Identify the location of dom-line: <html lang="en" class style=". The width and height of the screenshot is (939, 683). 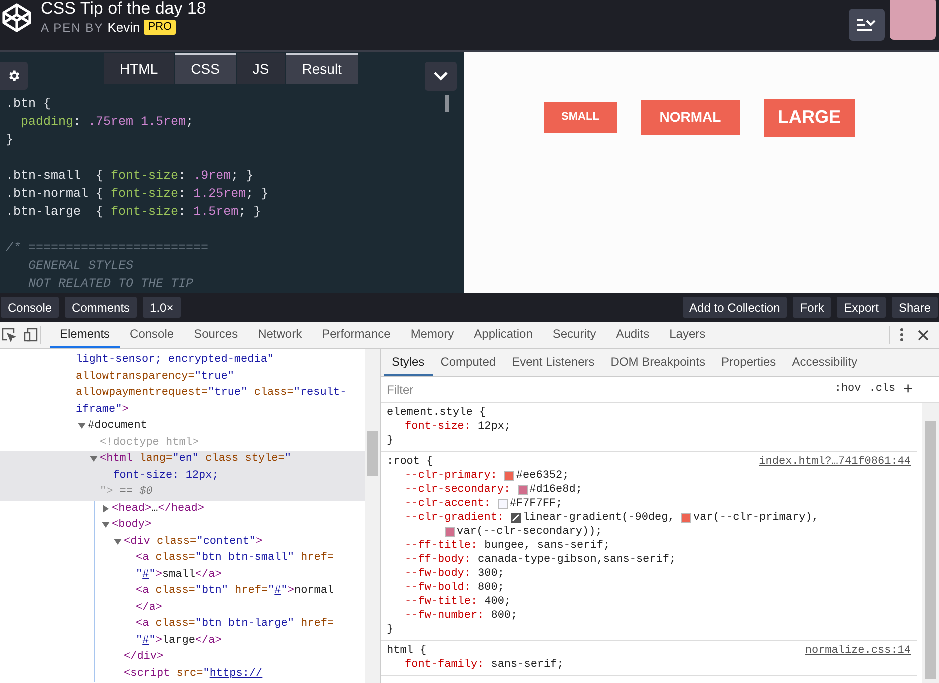
(196, 459).